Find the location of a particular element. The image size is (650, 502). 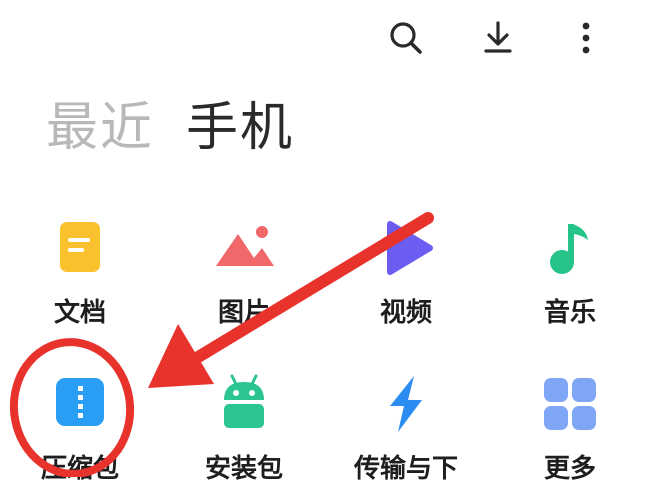

more-grid-icon is located at coordinates (570, 404).